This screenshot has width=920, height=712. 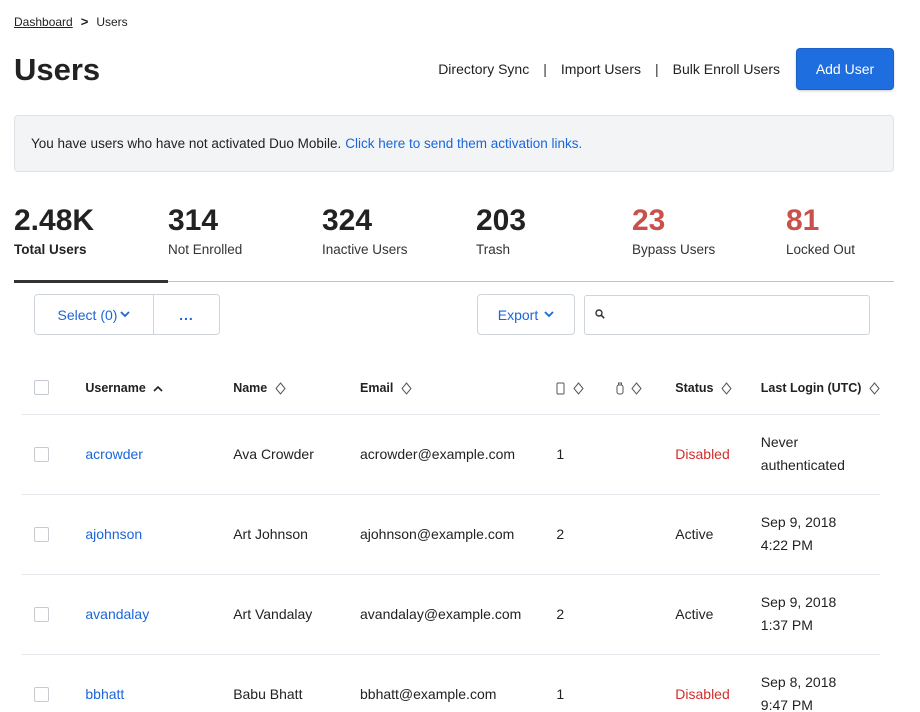 I want to click on stat-value: 314, so click(x=193, y=220).